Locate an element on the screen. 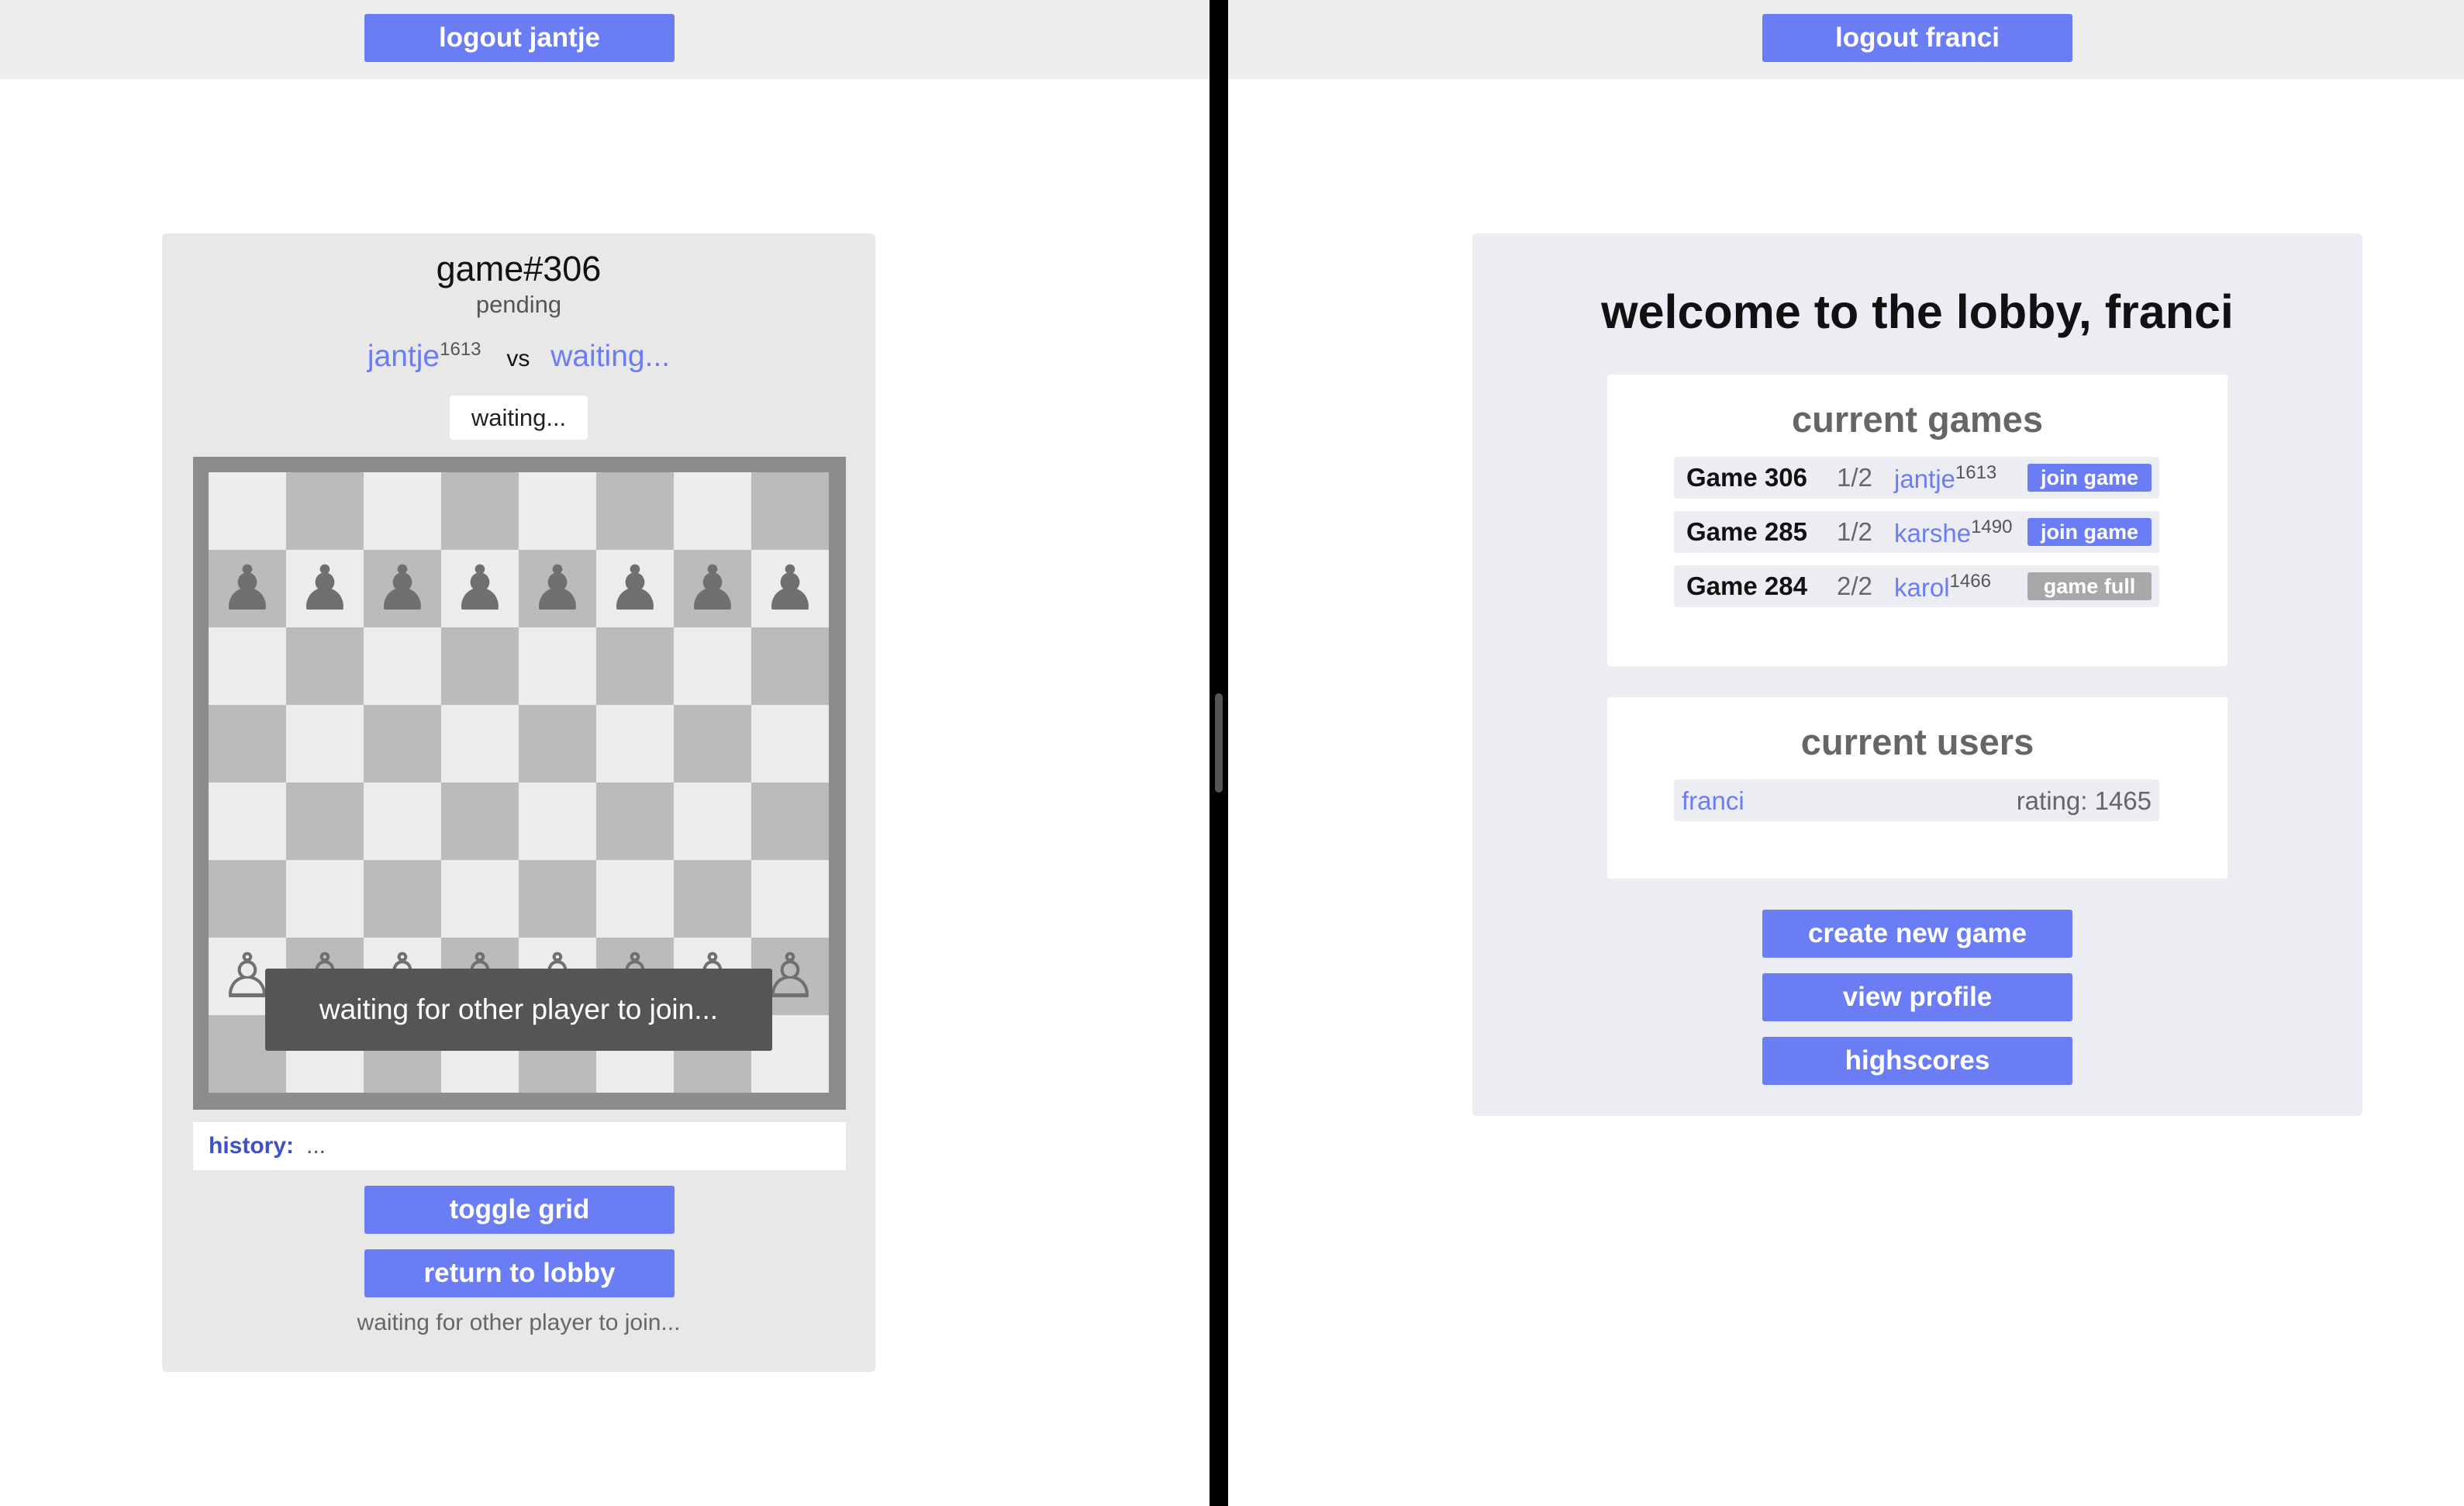  left-top-bar: logout jantje is located at coordinates (605, 39).